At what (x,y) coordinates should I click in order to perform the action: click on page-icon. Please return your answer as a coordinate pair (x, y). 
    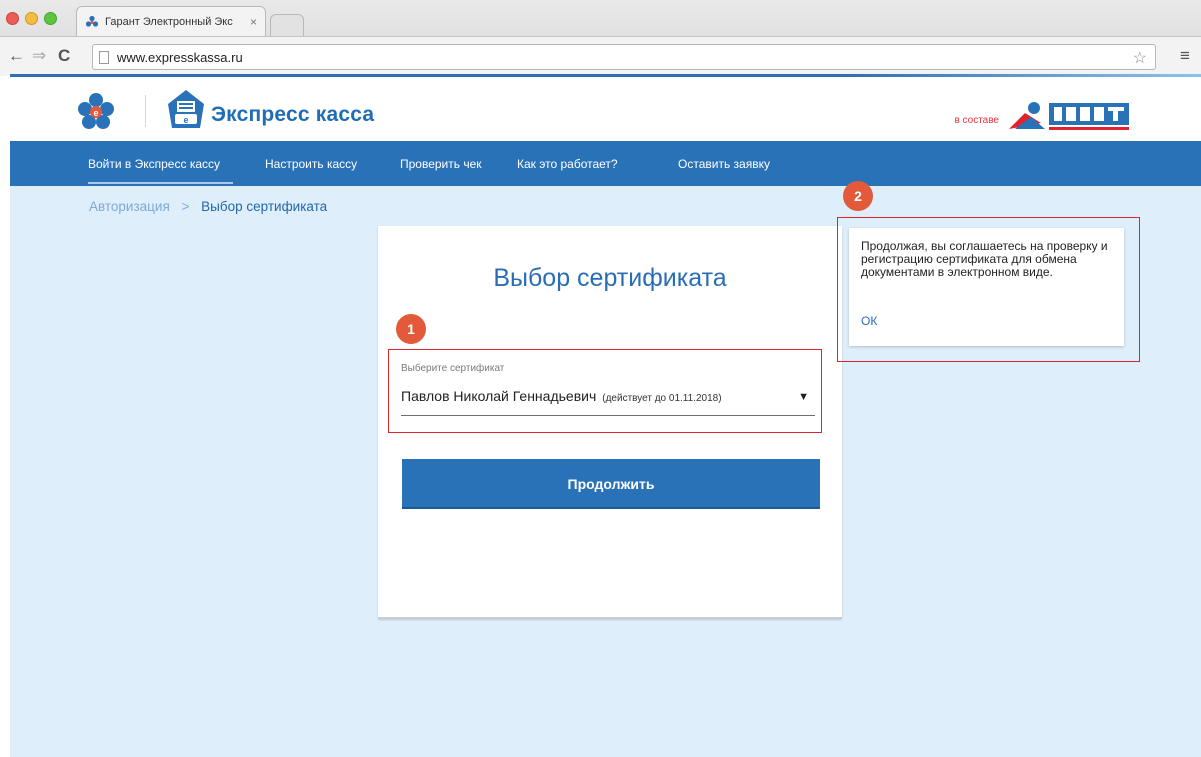
    Looking at the image, I should click on (104, 57).